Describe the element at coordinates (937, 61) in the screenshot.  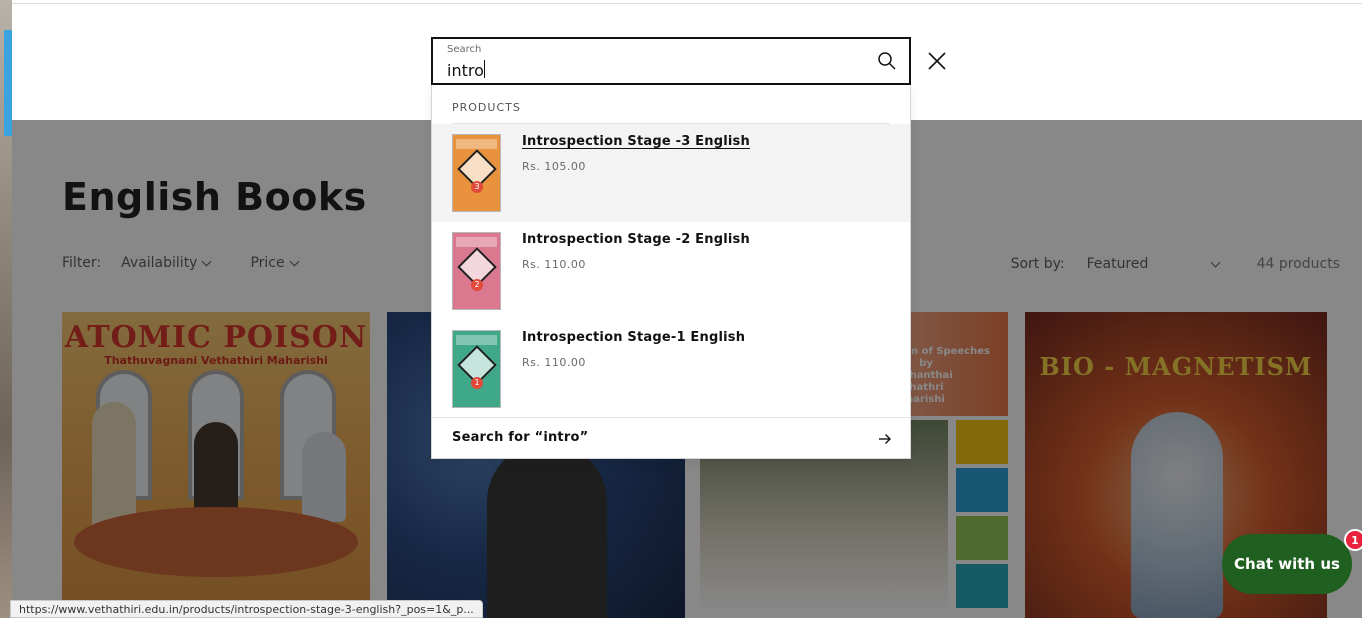
I see `close-icon` at that location.